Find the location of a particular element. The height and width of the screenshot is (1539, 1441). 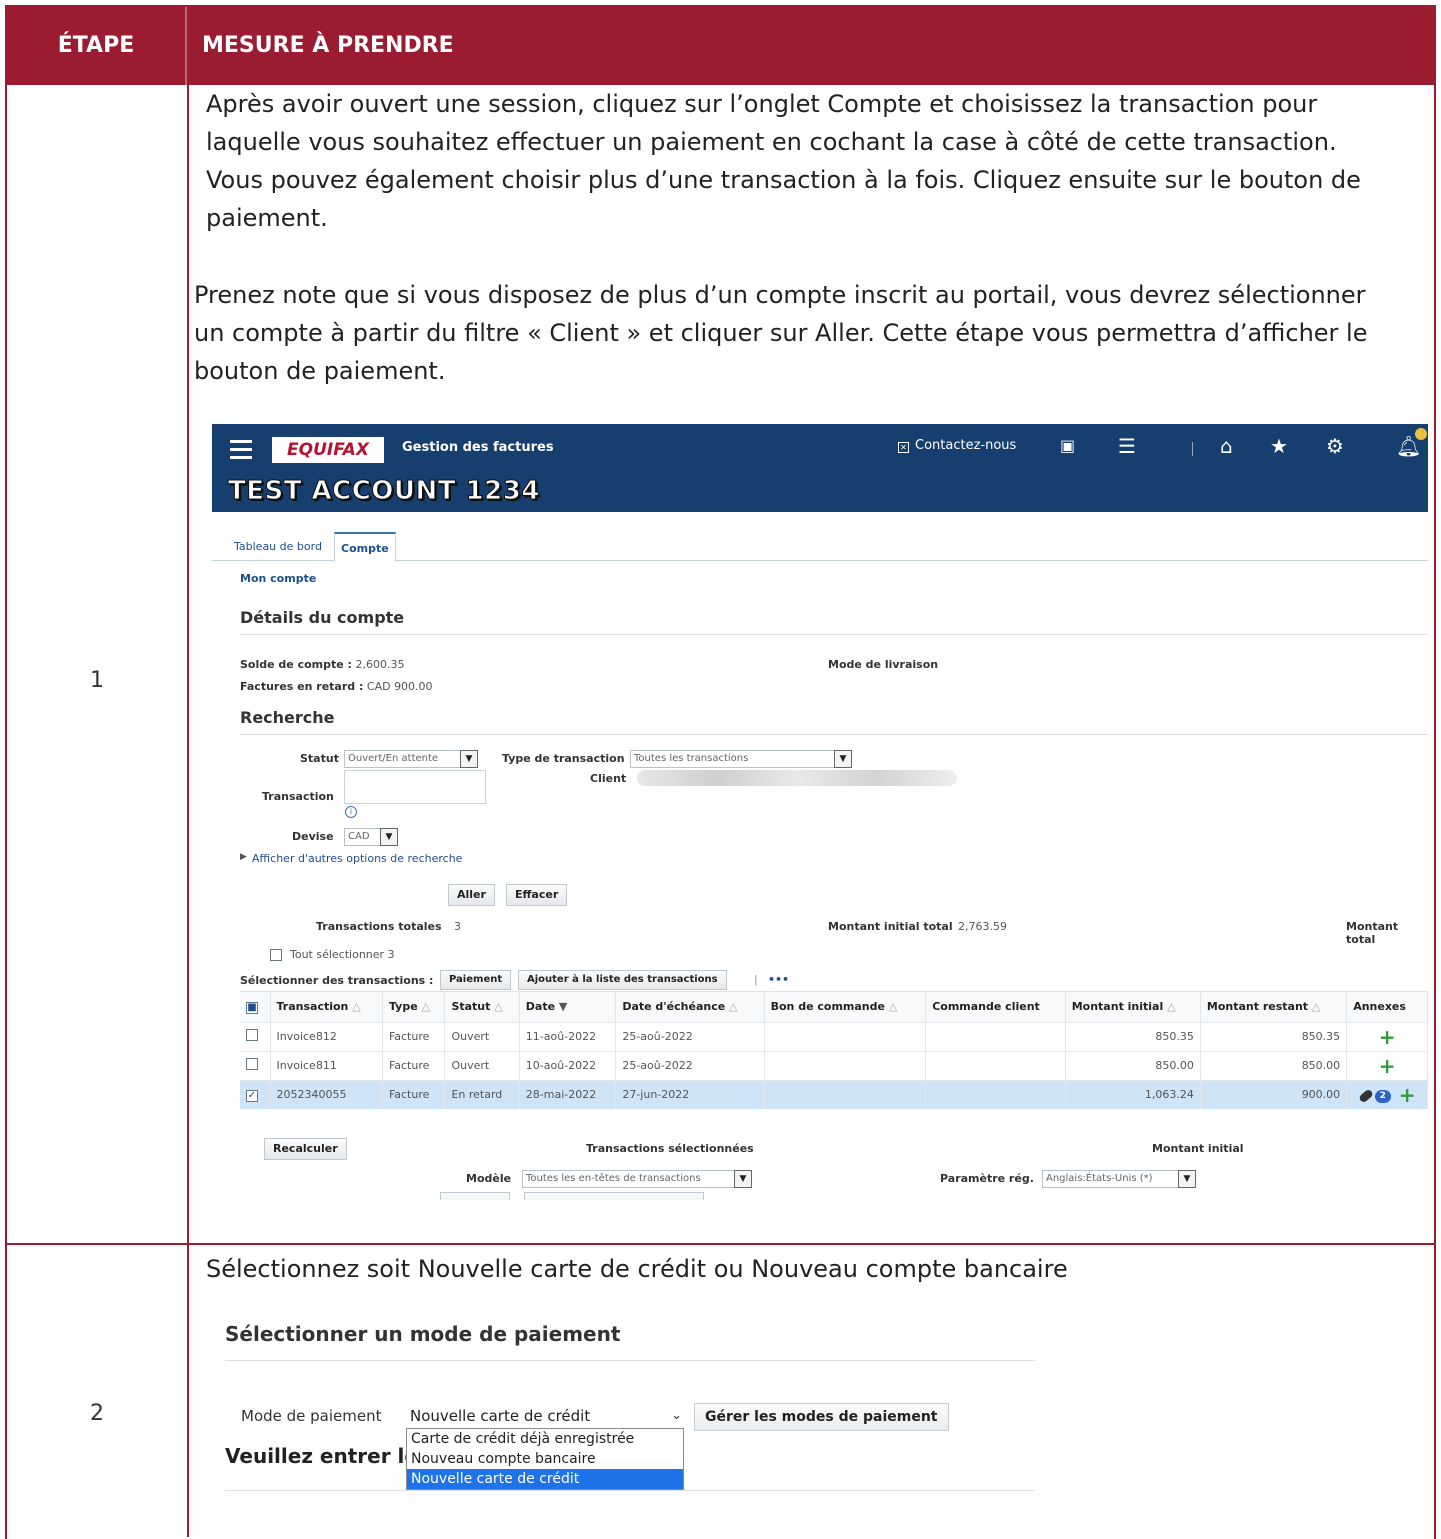

col-transaction-label: Transaction is located at coordinates (312, 1007).